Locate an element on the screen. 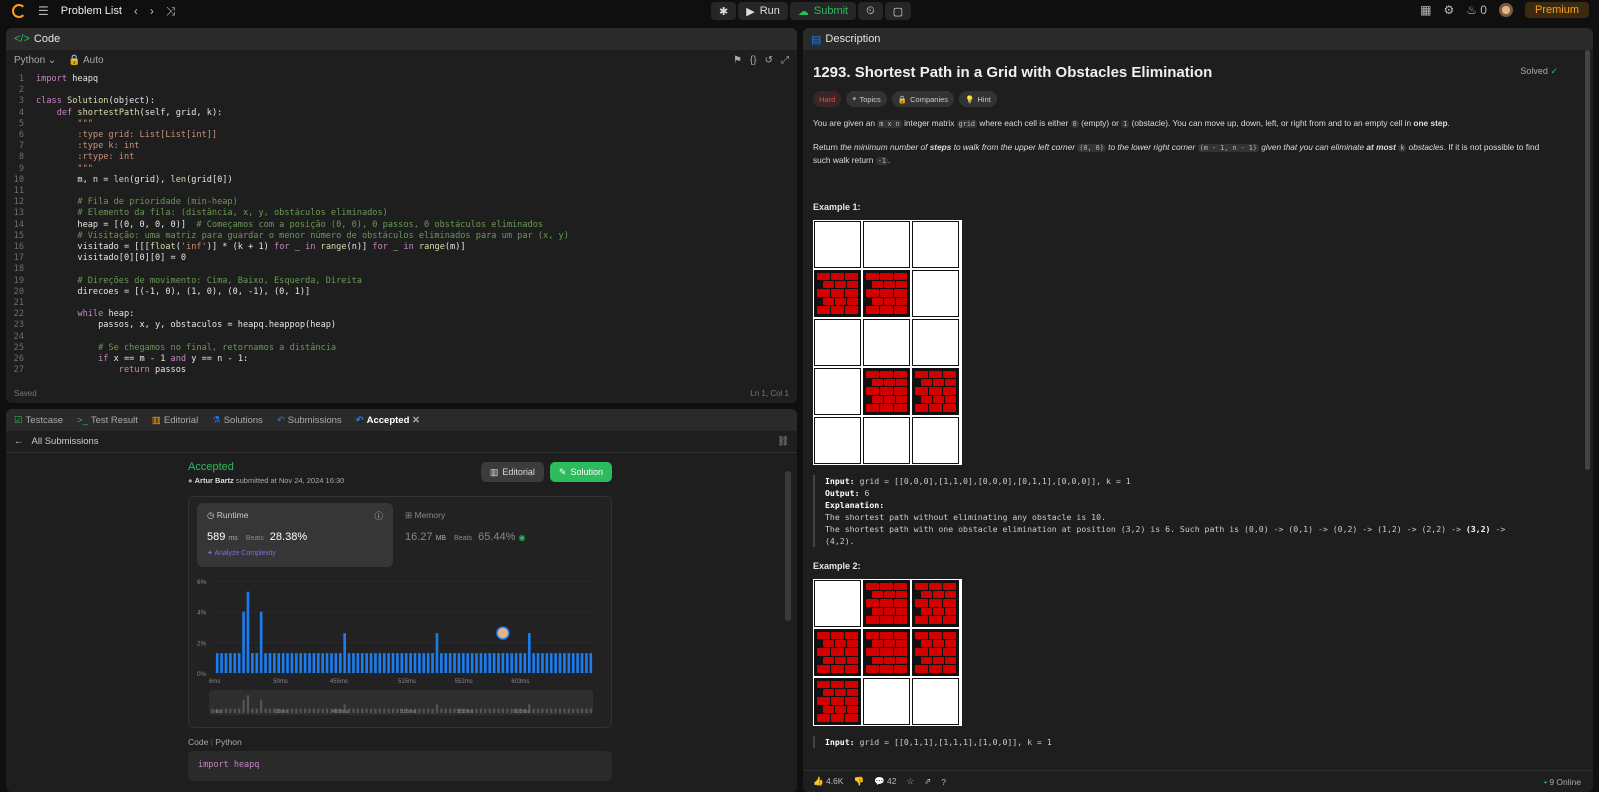 Image resolution: width=1599 pixels, height=792 pixels. expand-icon: ⤢ is located at coordinates (785, 60).